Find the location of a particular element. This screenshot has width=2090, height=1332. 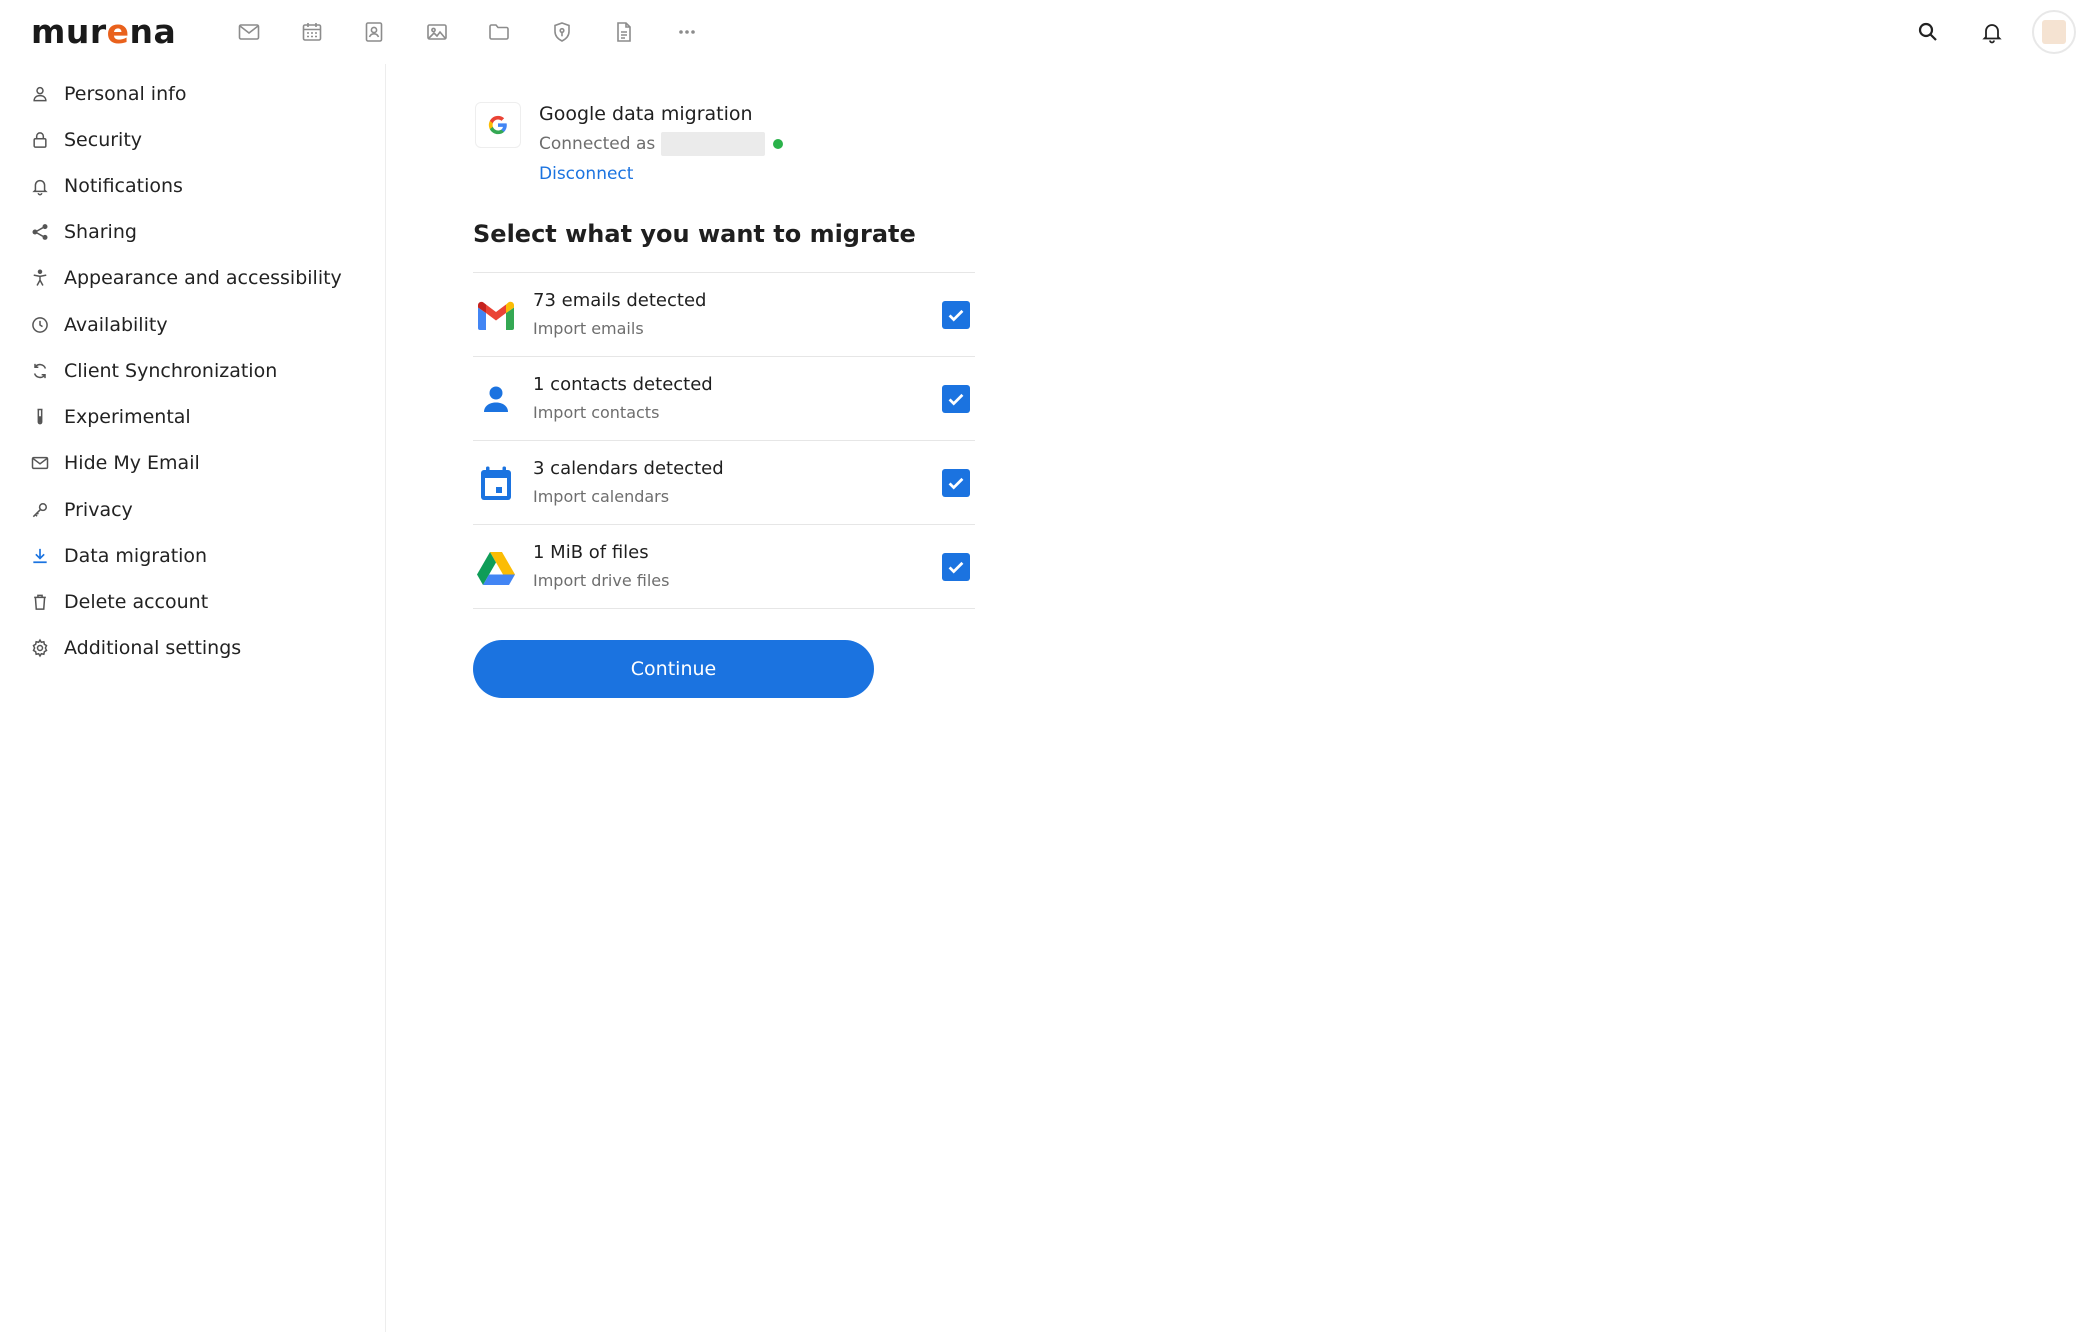

option-title: 73 emails detected is located at coordinates (620, 300).